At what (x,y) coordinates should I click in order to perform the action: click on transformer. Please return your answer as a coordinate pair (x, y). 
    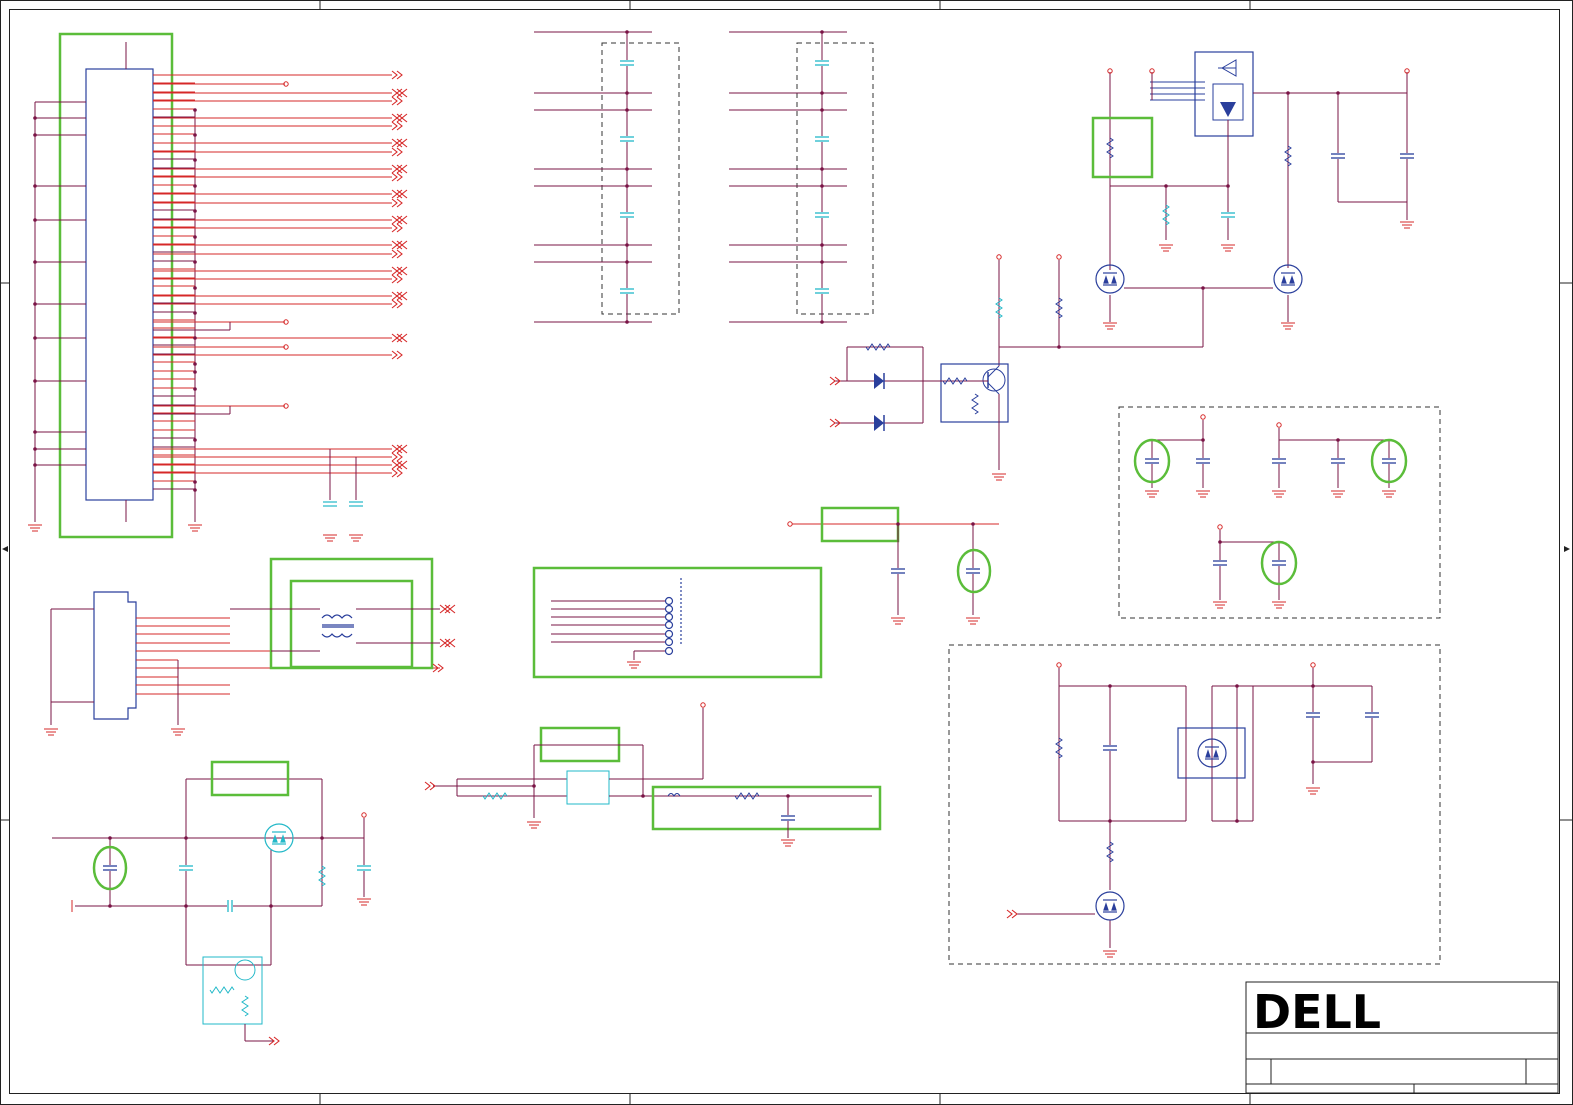
    Looking at the image, I should click on (337, 626).